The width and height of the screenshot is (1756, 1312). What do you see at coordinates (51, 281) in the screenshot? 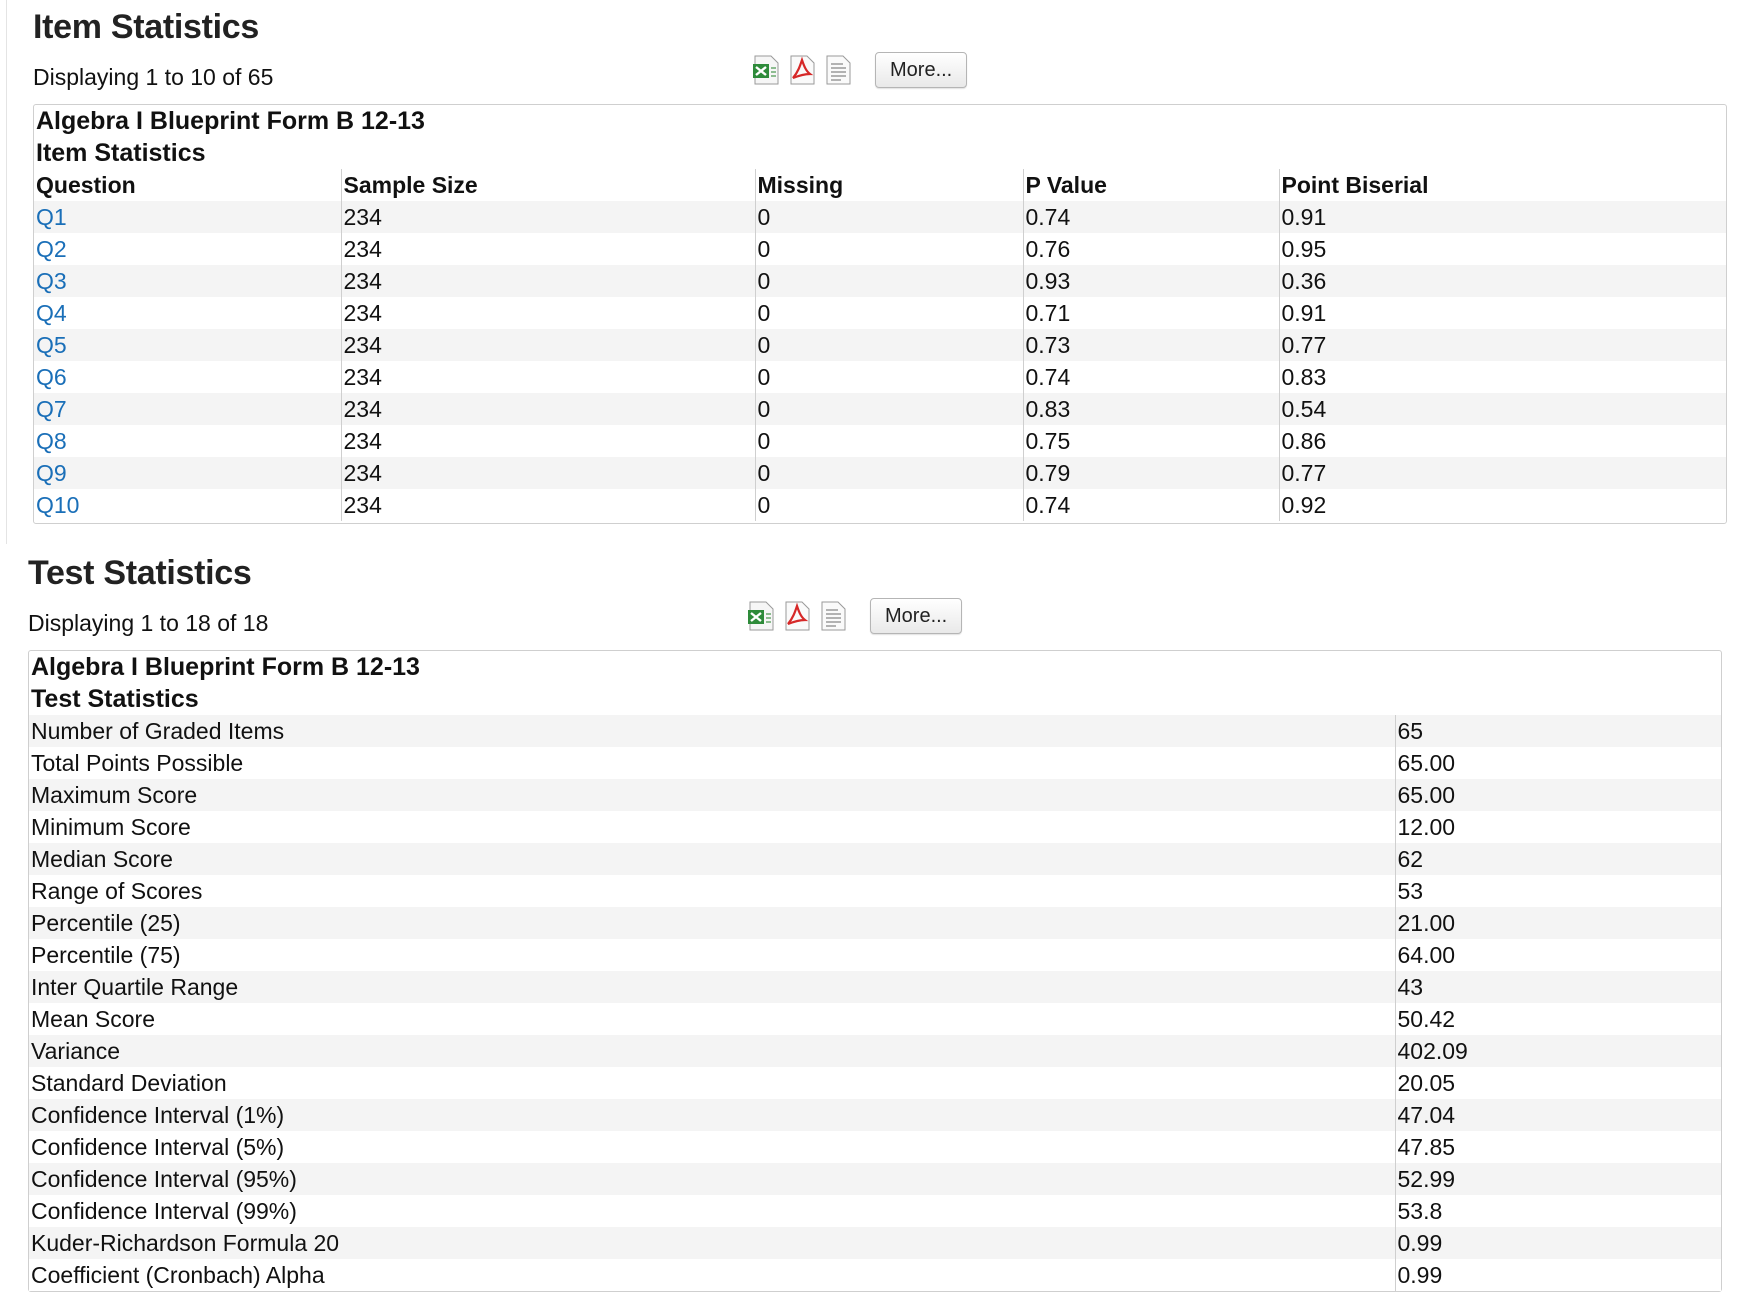
I see `question-link: Q3` at bounding box center [51, 281].